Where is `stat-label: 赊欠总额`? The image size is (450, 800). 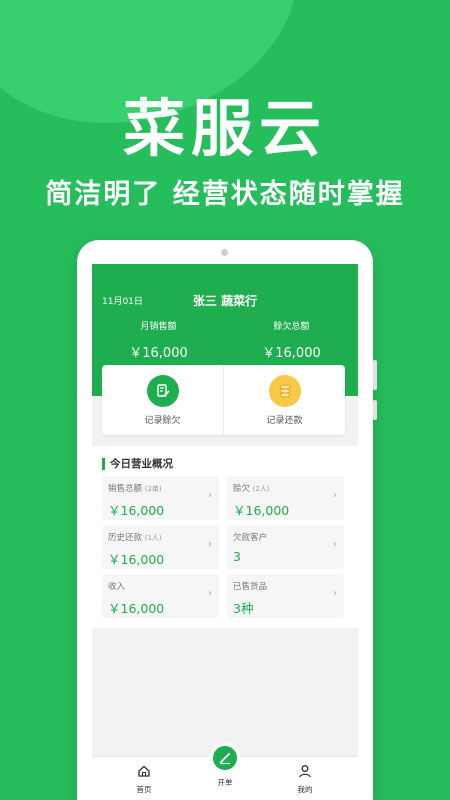 stat-label: 赊欠总额 is located at coordinates (291, 327).